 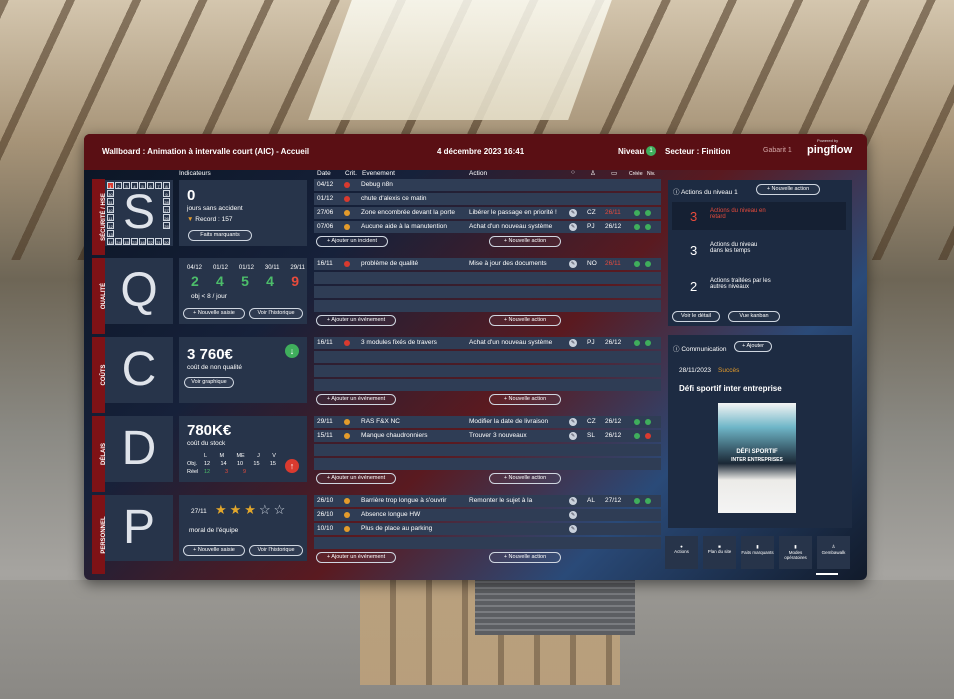 I want to click on faits-marquants-button: Faits marquants, so click(x=220, y=235).